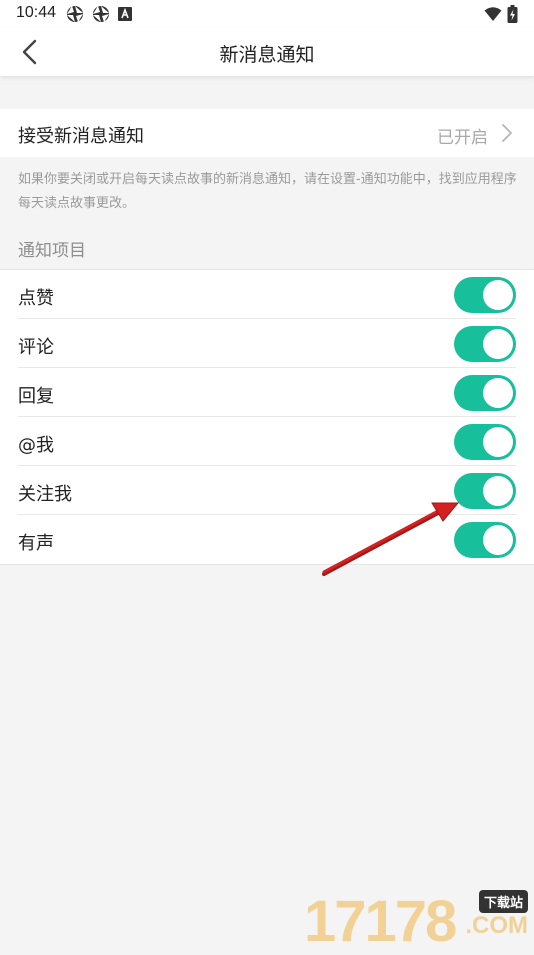  Describe the element at coordinates (125, 14) in the screenshot. I see `a-box-icon` at that location.